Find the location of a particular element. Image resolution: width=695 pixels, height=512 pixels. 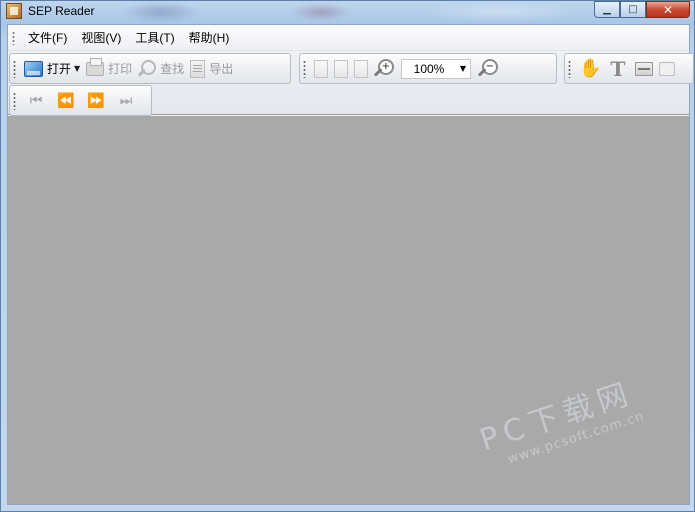

window-title: SEP Reader is located at coordinates (61, 11).